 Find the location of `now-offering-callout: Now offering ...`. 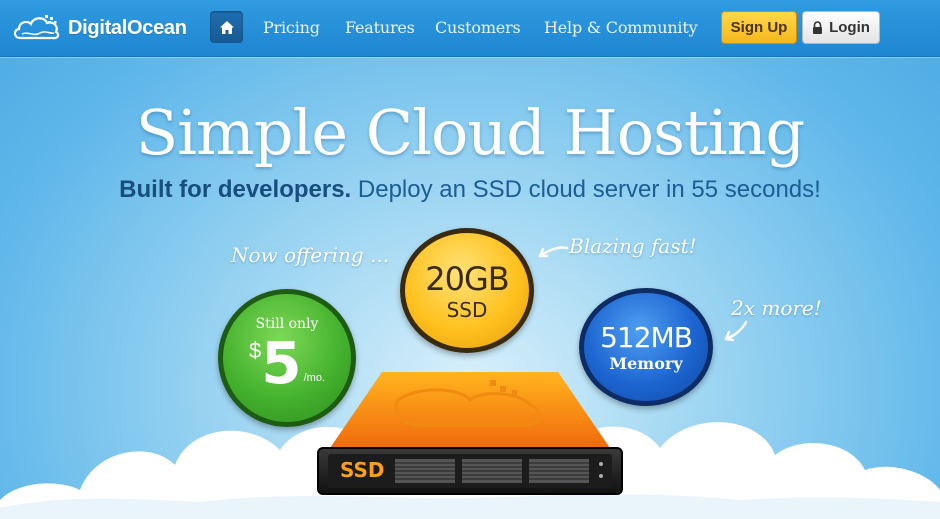

now-offering-callout: Now offering ... is located at coordinates (310, 255).